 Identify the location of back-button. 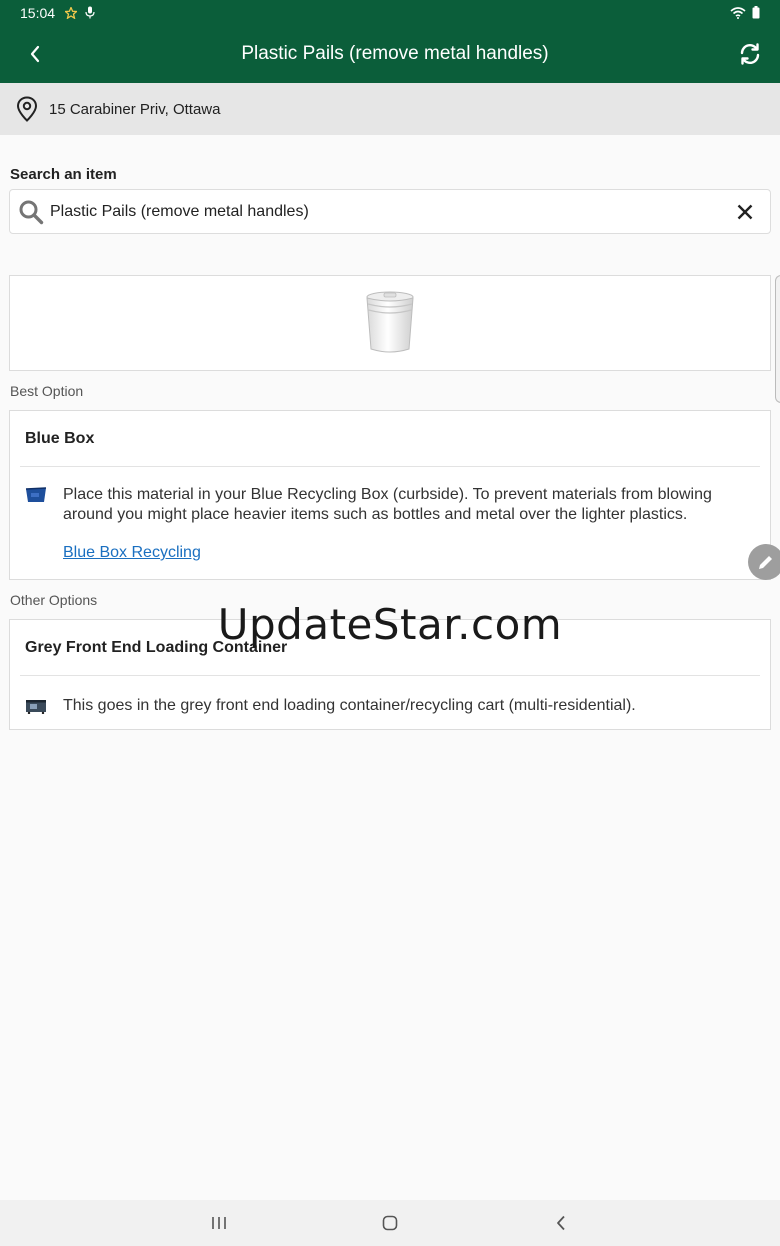
(35, 54).